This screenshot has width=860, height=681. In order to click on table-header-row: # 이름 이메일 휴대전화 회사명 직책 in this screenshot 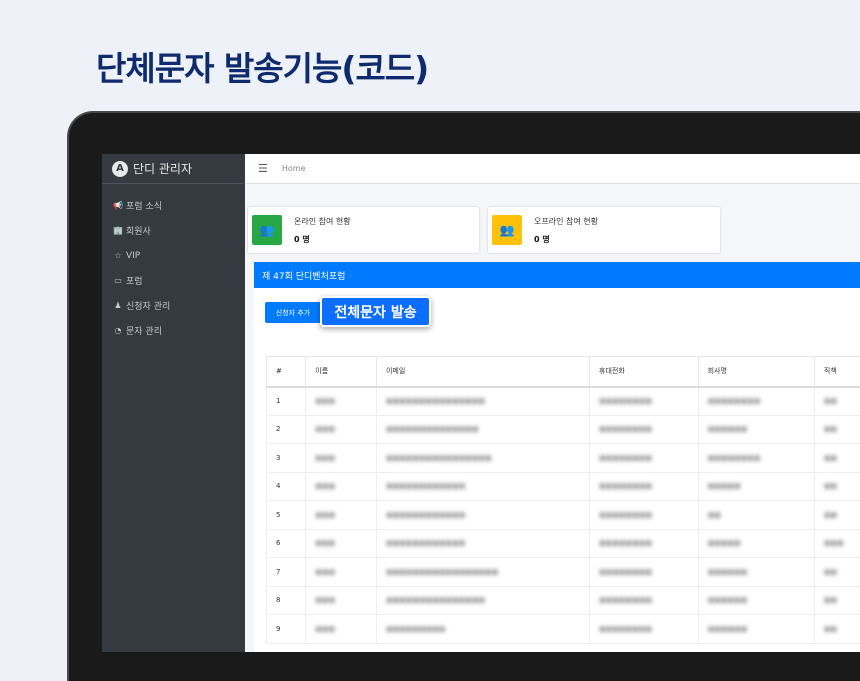, I will do `click(562, 372)`.